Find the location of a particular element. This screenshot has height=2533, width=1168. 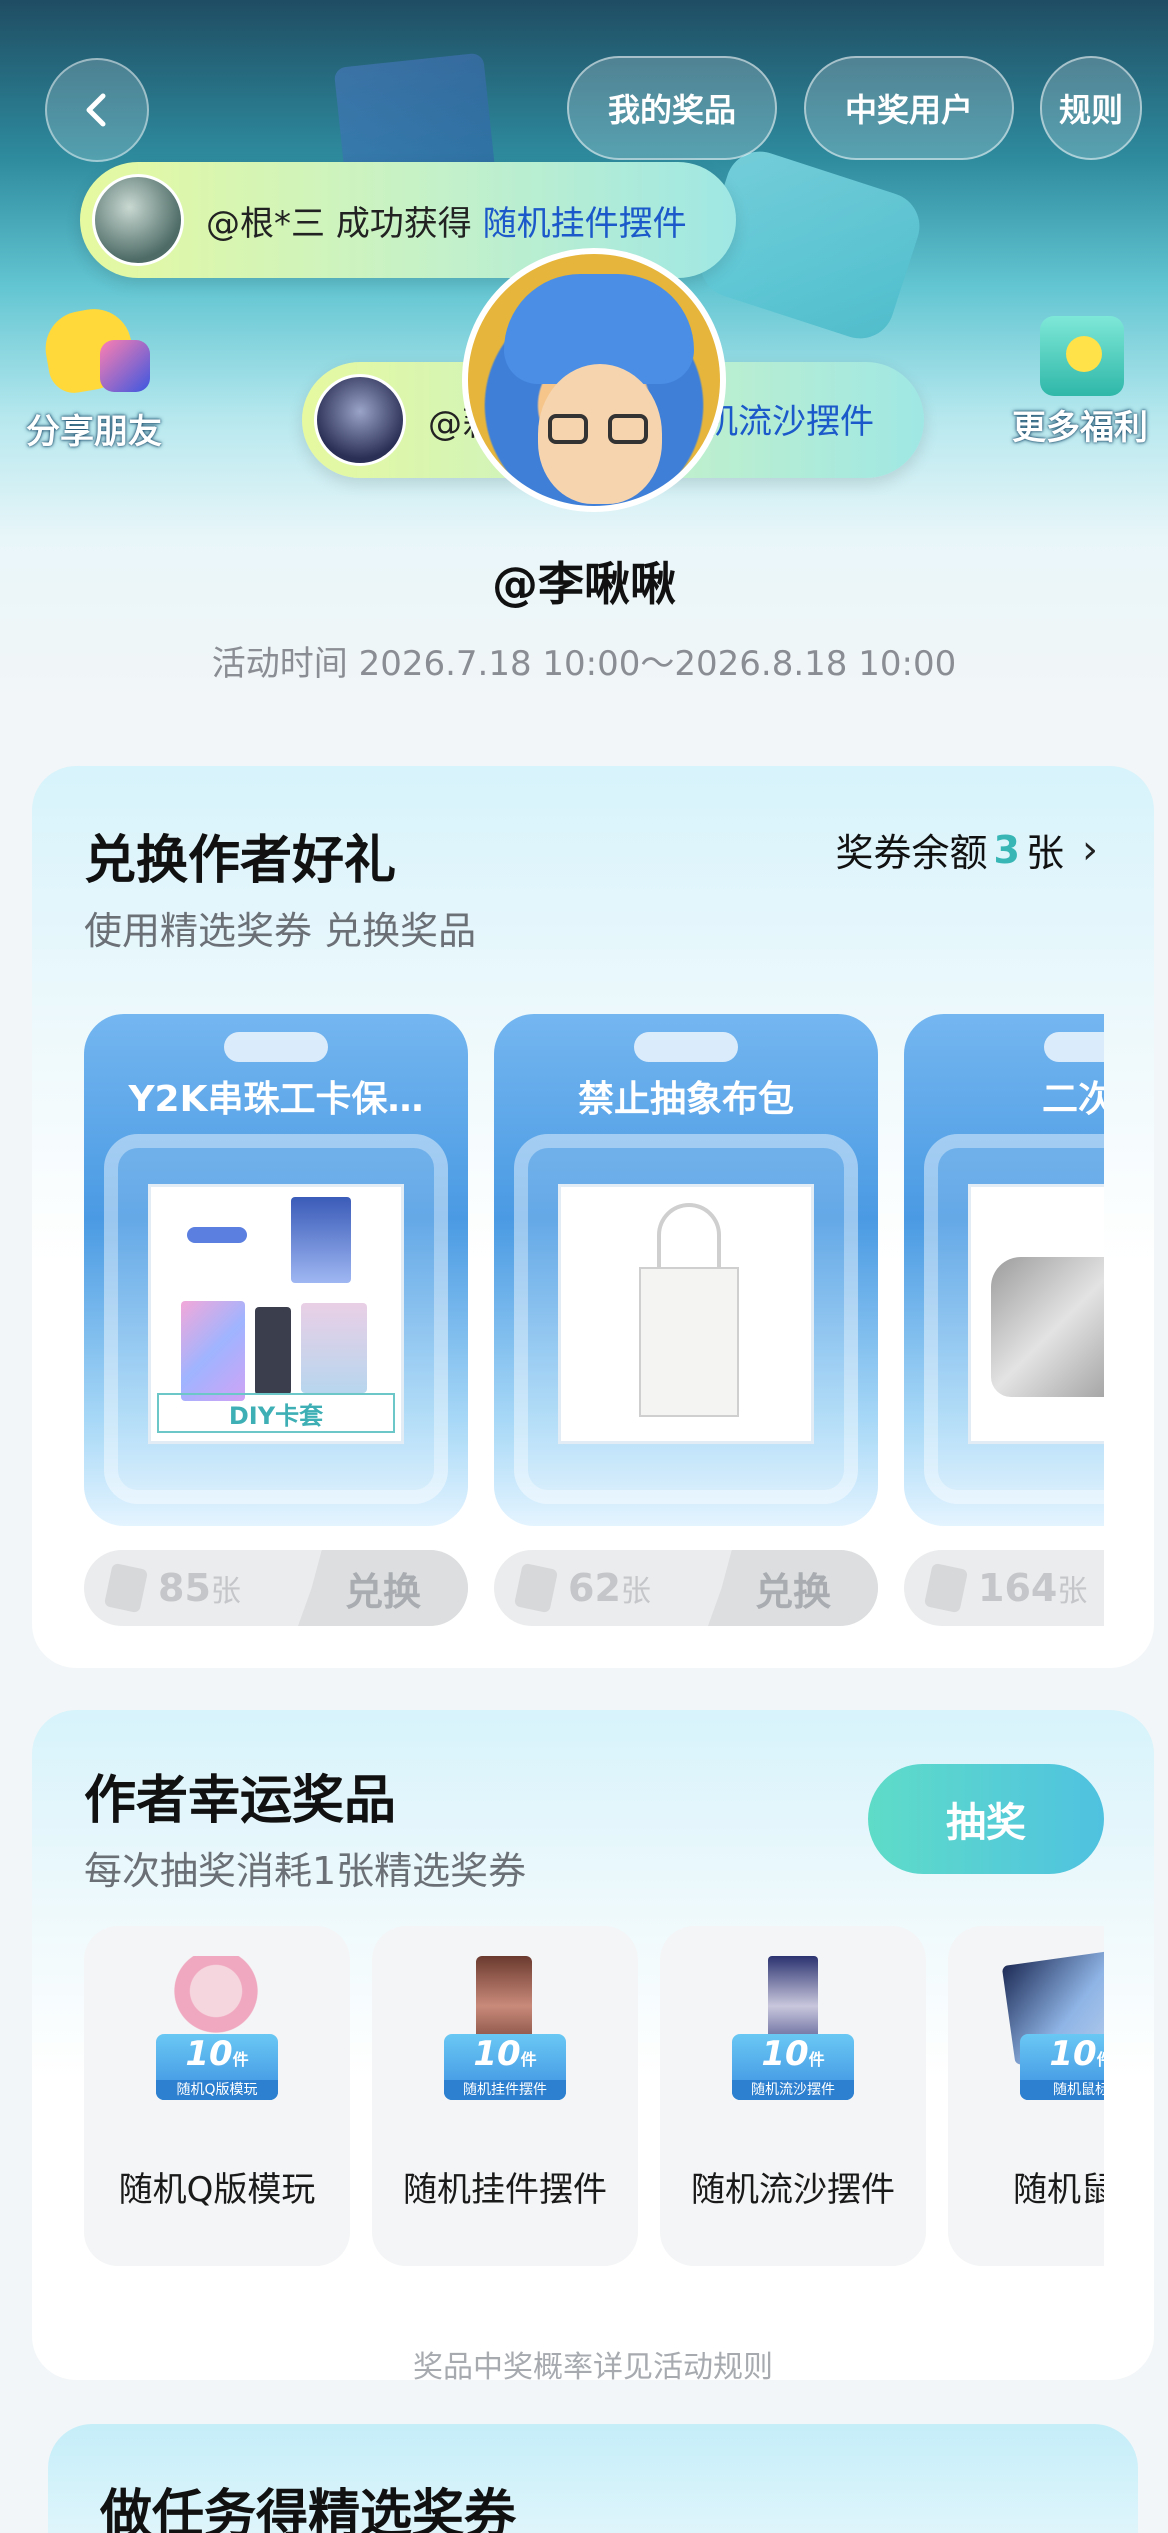

redeem-bar: 62张 兑换 is located at coordinates (686, 1588).